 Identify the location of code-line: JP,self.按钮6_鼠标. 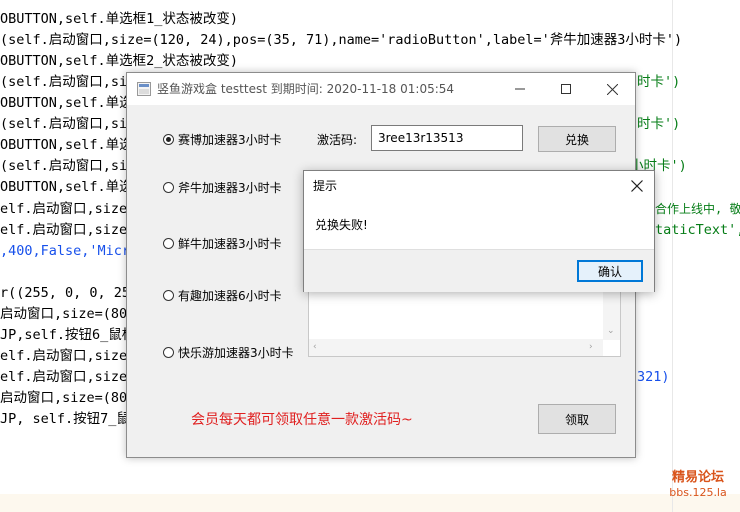
(68, 335).